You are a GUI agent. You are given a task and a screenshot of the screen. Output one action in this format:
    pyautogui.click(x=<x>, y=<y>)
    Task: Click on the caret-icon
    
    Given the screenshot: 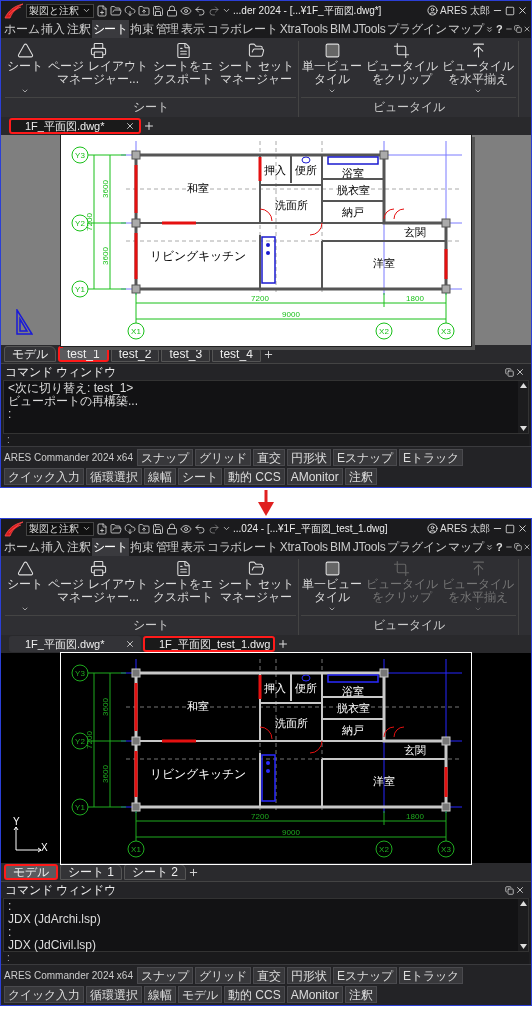 What is the action you would take?
    pyautogui.click(x=226, y=528)
    